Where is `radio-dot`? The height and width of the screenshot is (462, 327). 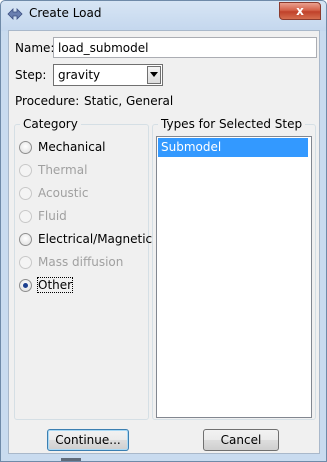
radio-dot is located at coordinates (25, 285).